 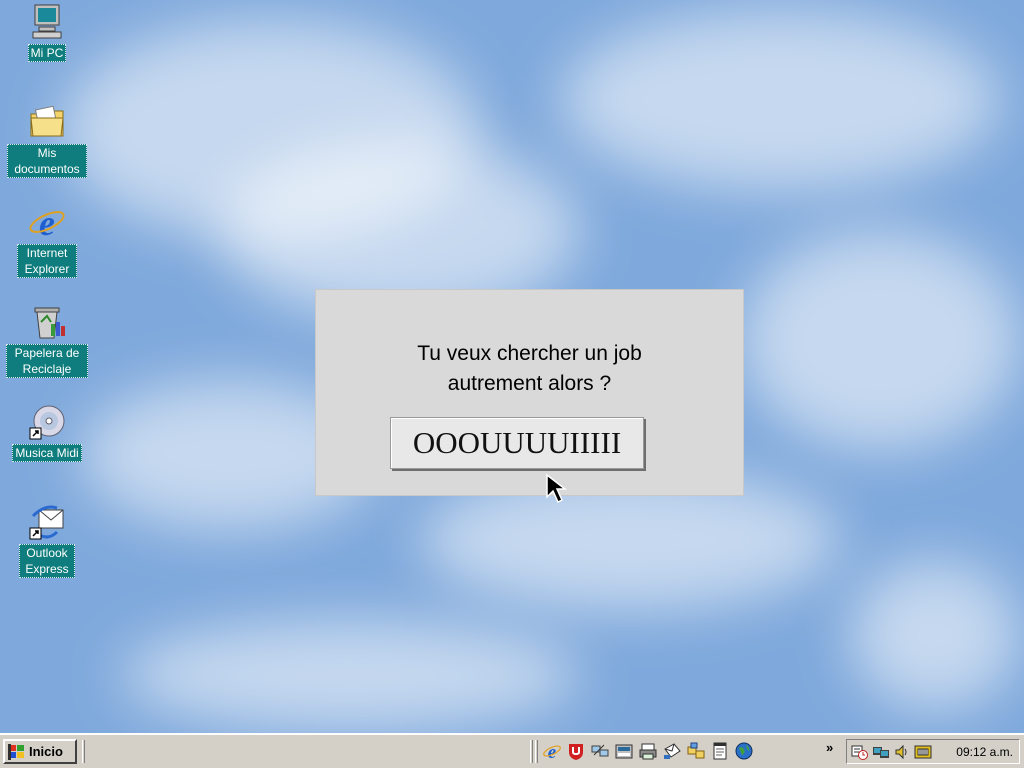 What do you see at coordinates (923, 752) in the screenshot?
I see `keyboard-icon` at bounding box center [923, 752].